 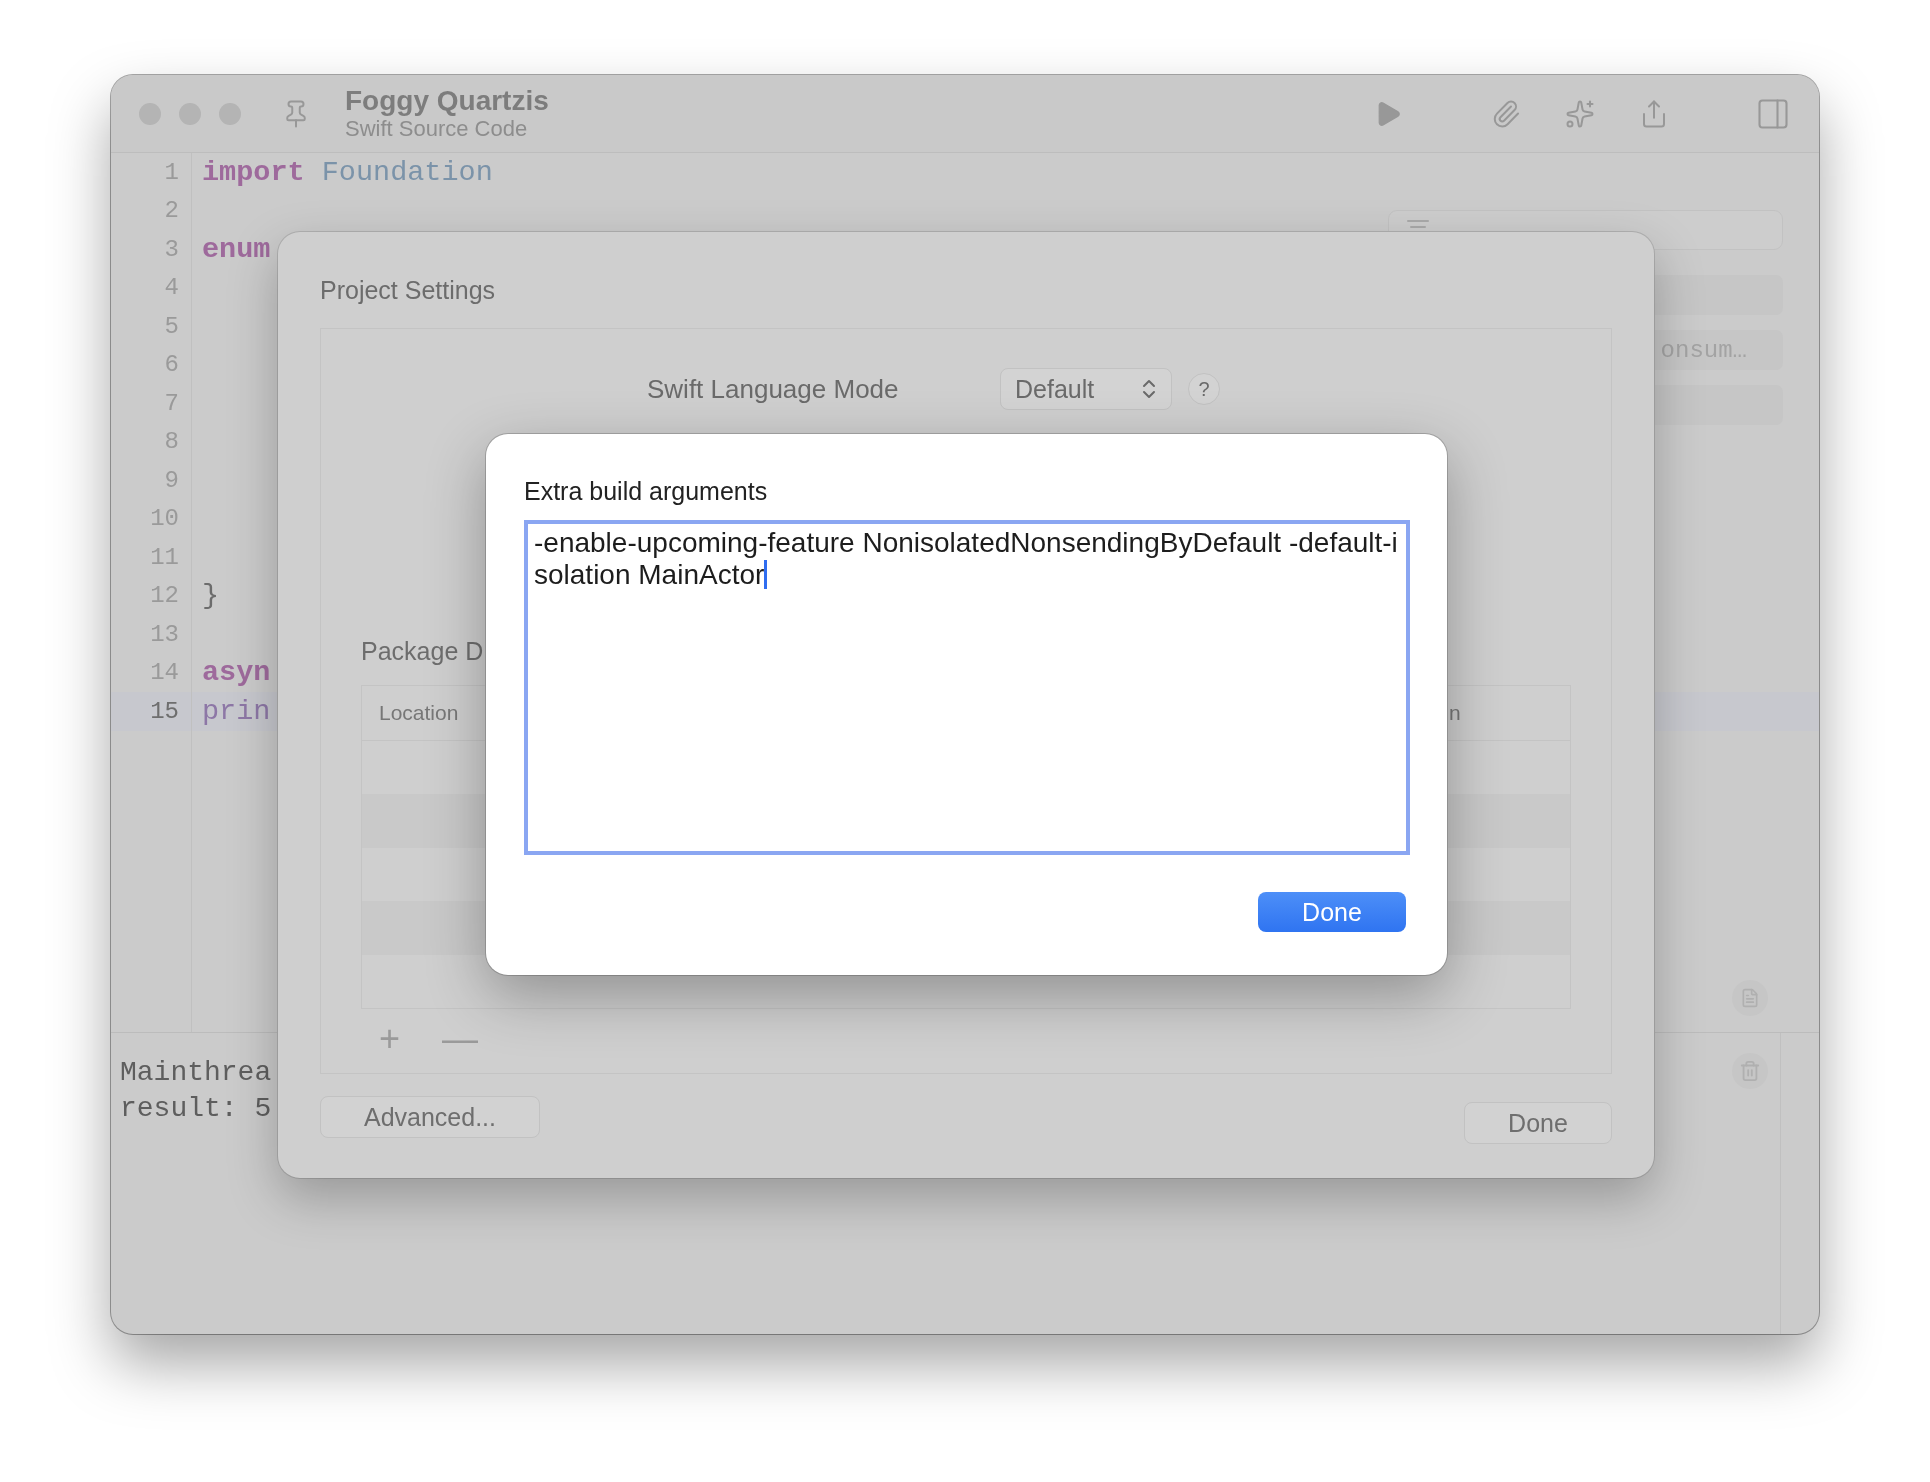 I want to click on trash-icon, so click(x=1750, y=1071).